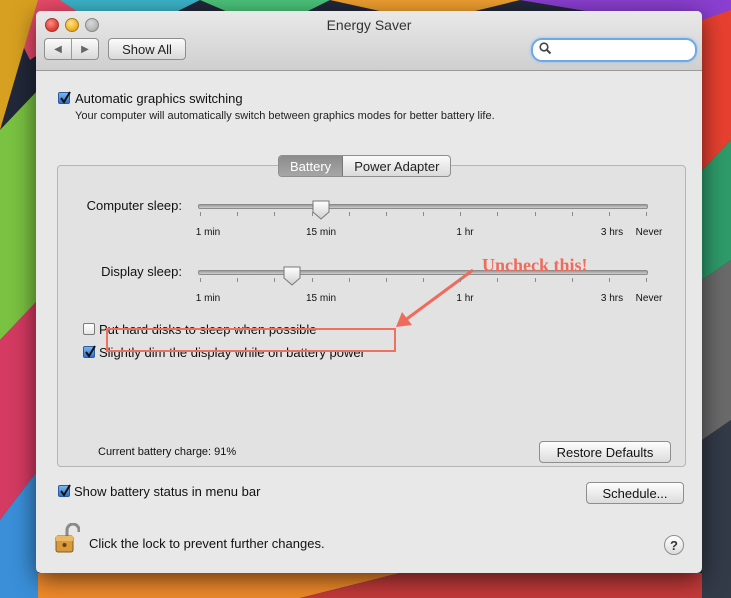 This screenshot has height=598, width=731. I want to click on forward-arrow-icon: ▶, so click(85, 49).